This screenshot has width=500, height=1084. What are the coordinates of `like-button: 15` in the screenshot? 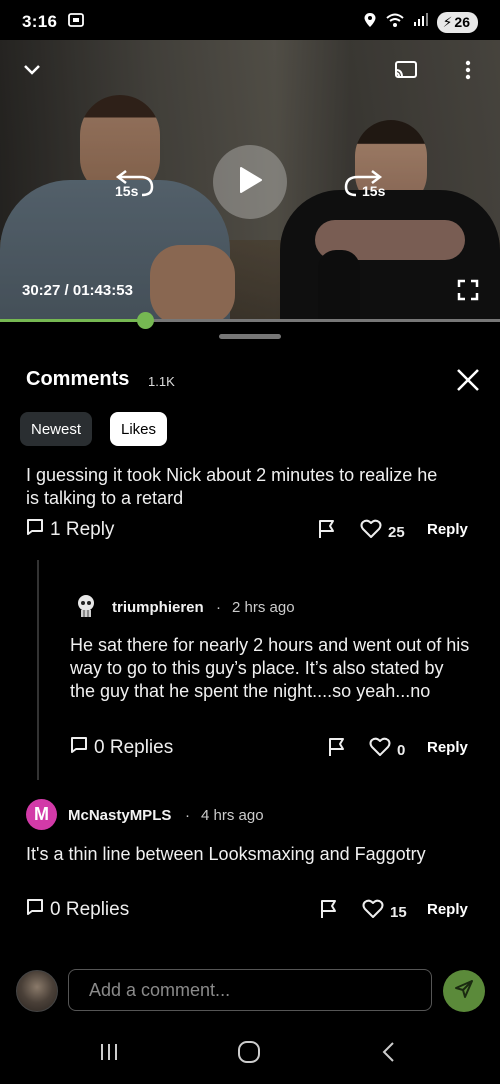 It's located at (384, 912).